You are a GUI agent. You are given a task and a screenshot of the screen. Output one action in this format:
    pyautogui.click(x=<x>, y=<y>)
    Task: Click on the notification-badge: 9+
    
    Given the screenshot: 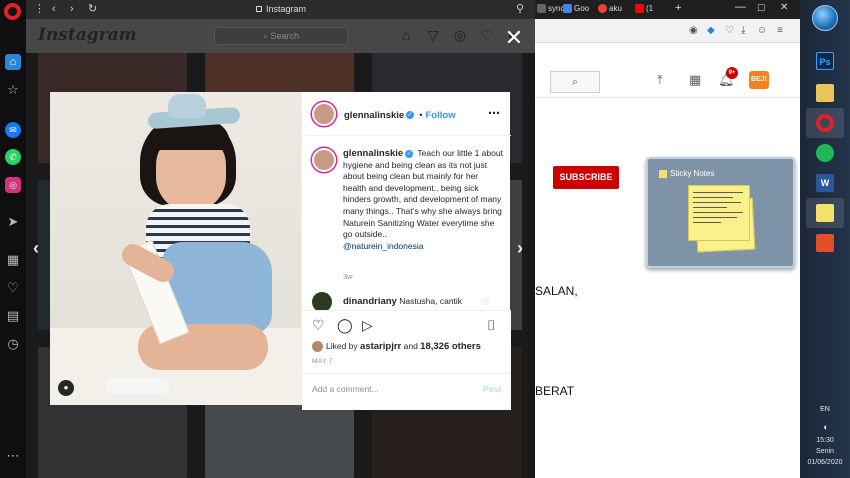 What is the action you would take?
    pyautogui.click(x=732, y=73)
    